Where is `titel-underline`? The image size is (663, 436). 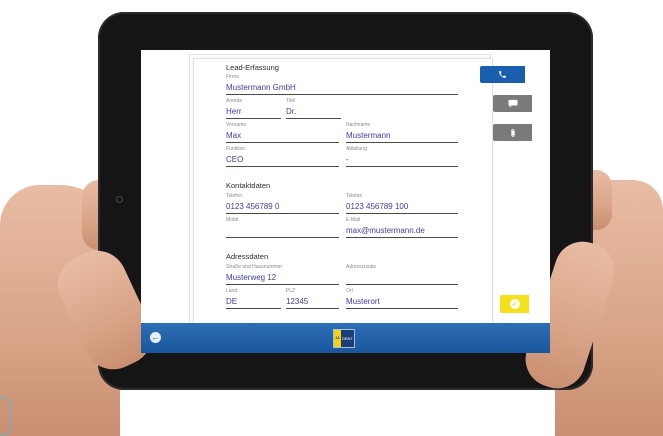 titel-underline is located at coordinates (313, 118).